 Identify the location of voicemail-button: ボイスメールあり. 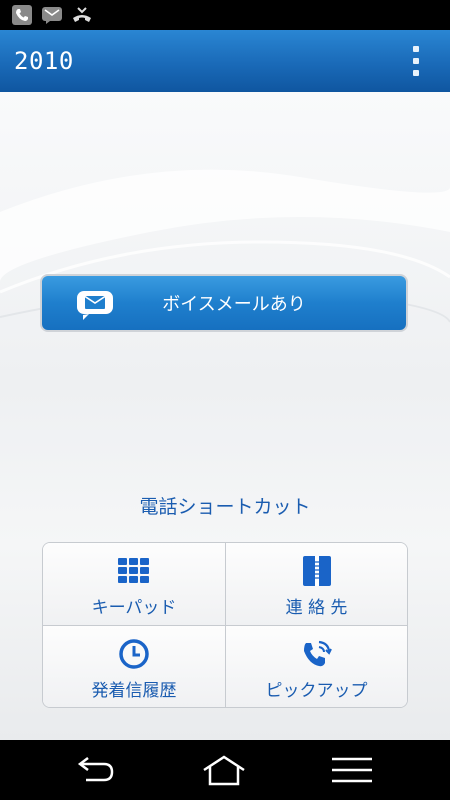
(224, 303).